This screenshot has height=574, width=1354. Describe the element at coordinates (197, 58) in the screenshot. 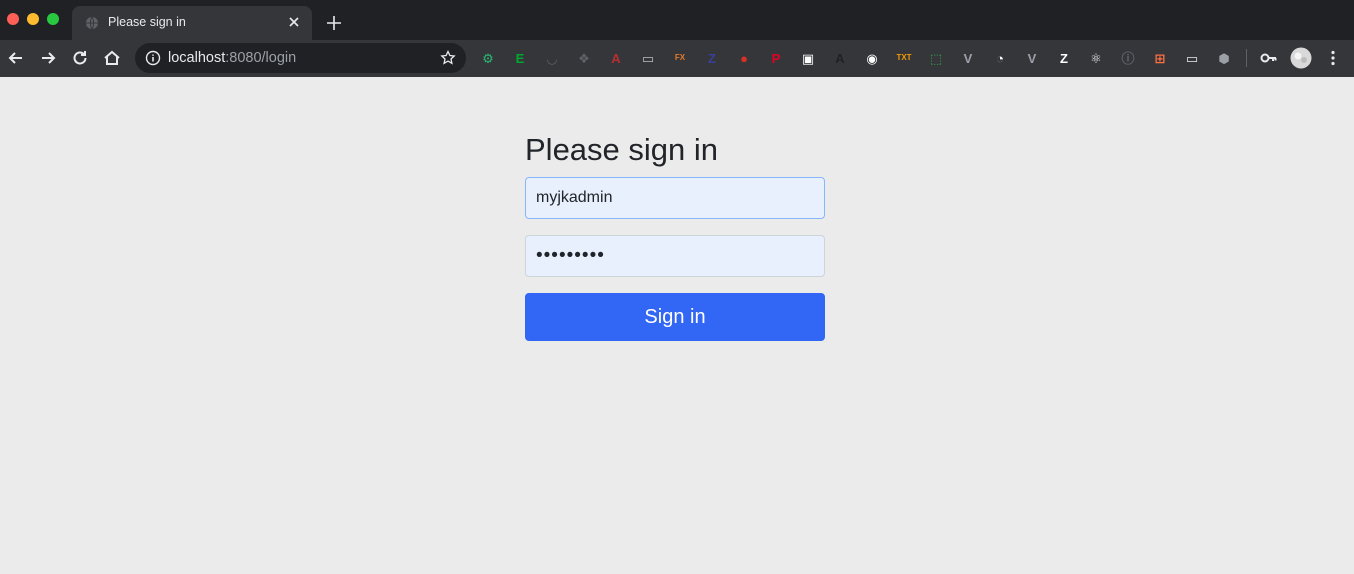

I see `url-host: localhost` at that location.